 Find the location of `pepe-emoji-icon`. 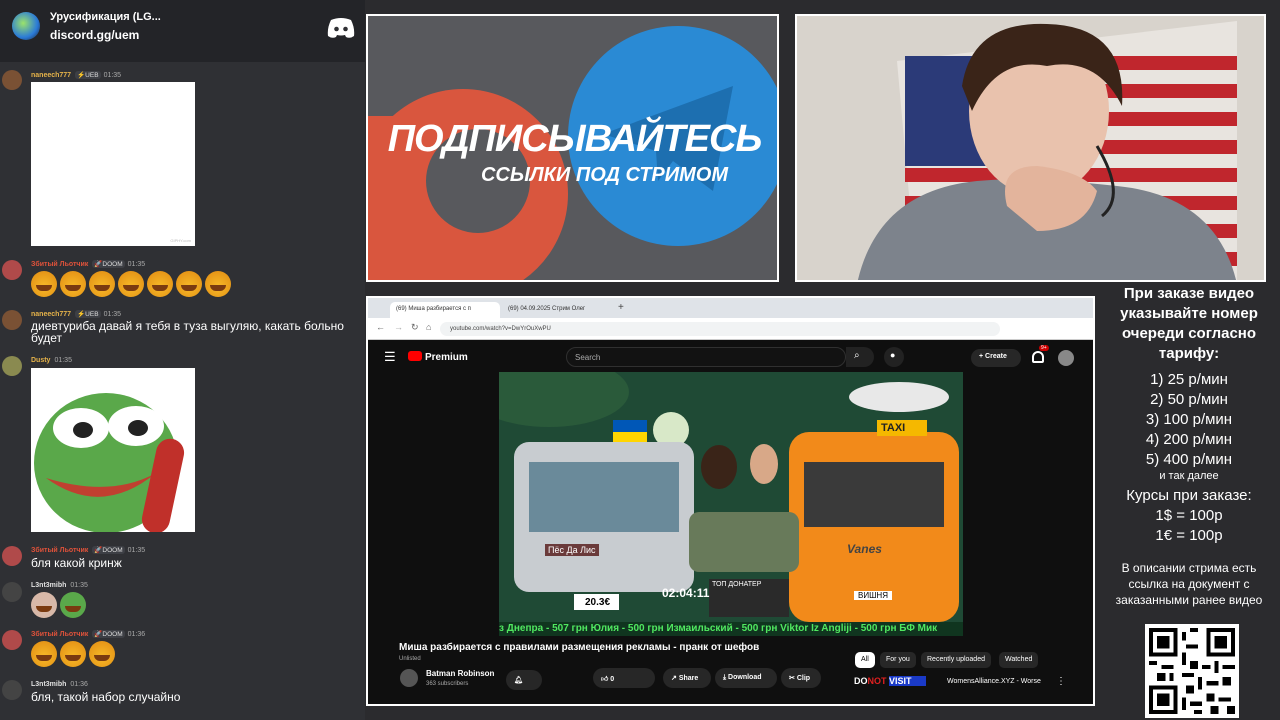

pepe-emoji-icon is located at coordinates (73, 605).